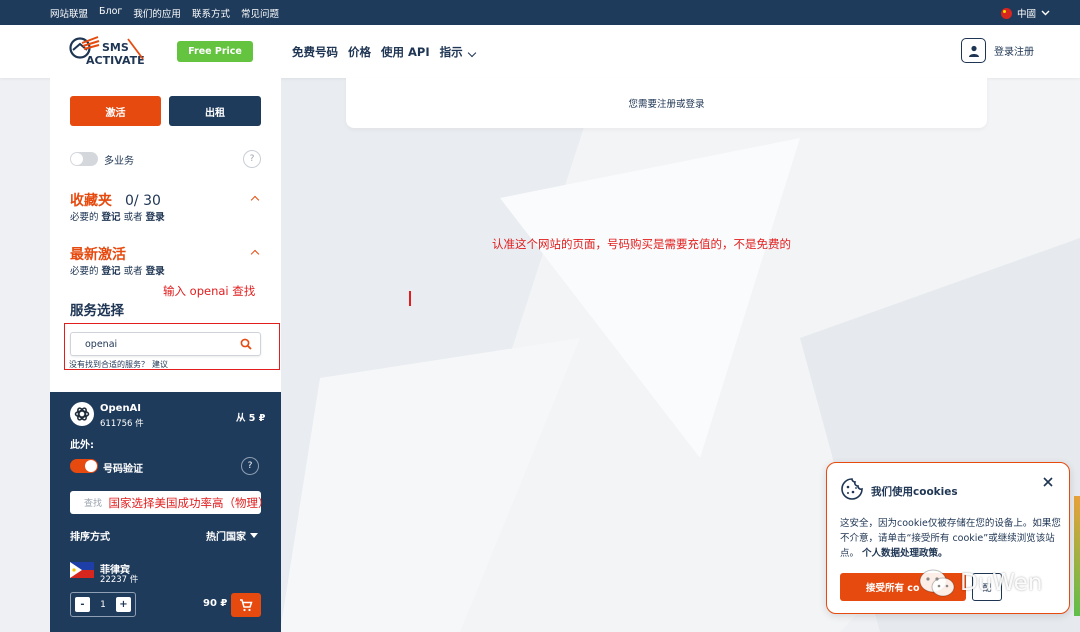 The image size is (1080, 632). What do you see at coordinates (905, 553) in the screenshot?
I see `privacy-policy-link: 个人数据处理政策。` at bounding box center [905, 553].